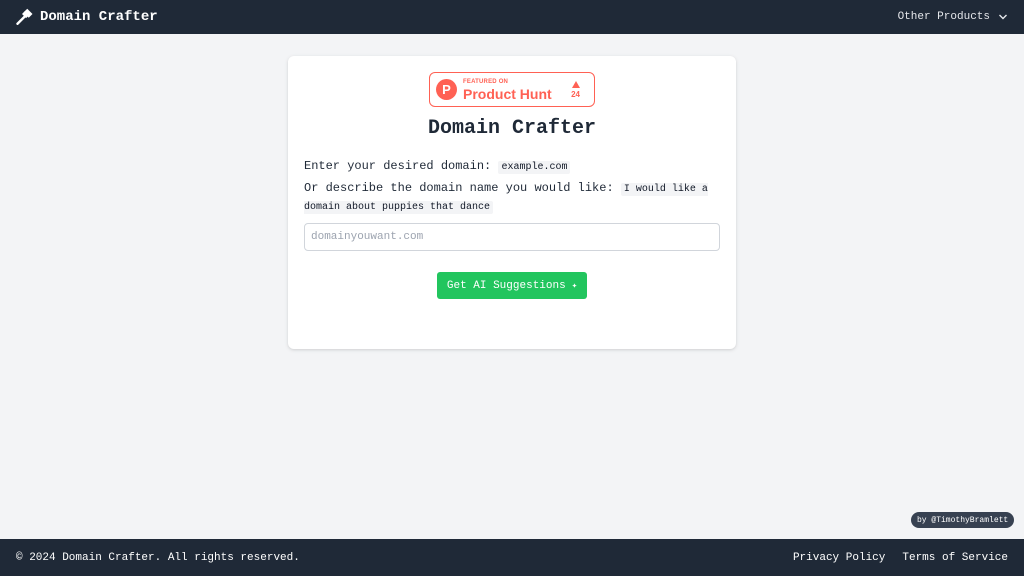 Image resolution: width=1024 pixels, height=576 pixels. Describe the element at coordinates (512, 17) in the screenshot. I see `top-nav-bar: Domain Crafter Other Products` at that location.